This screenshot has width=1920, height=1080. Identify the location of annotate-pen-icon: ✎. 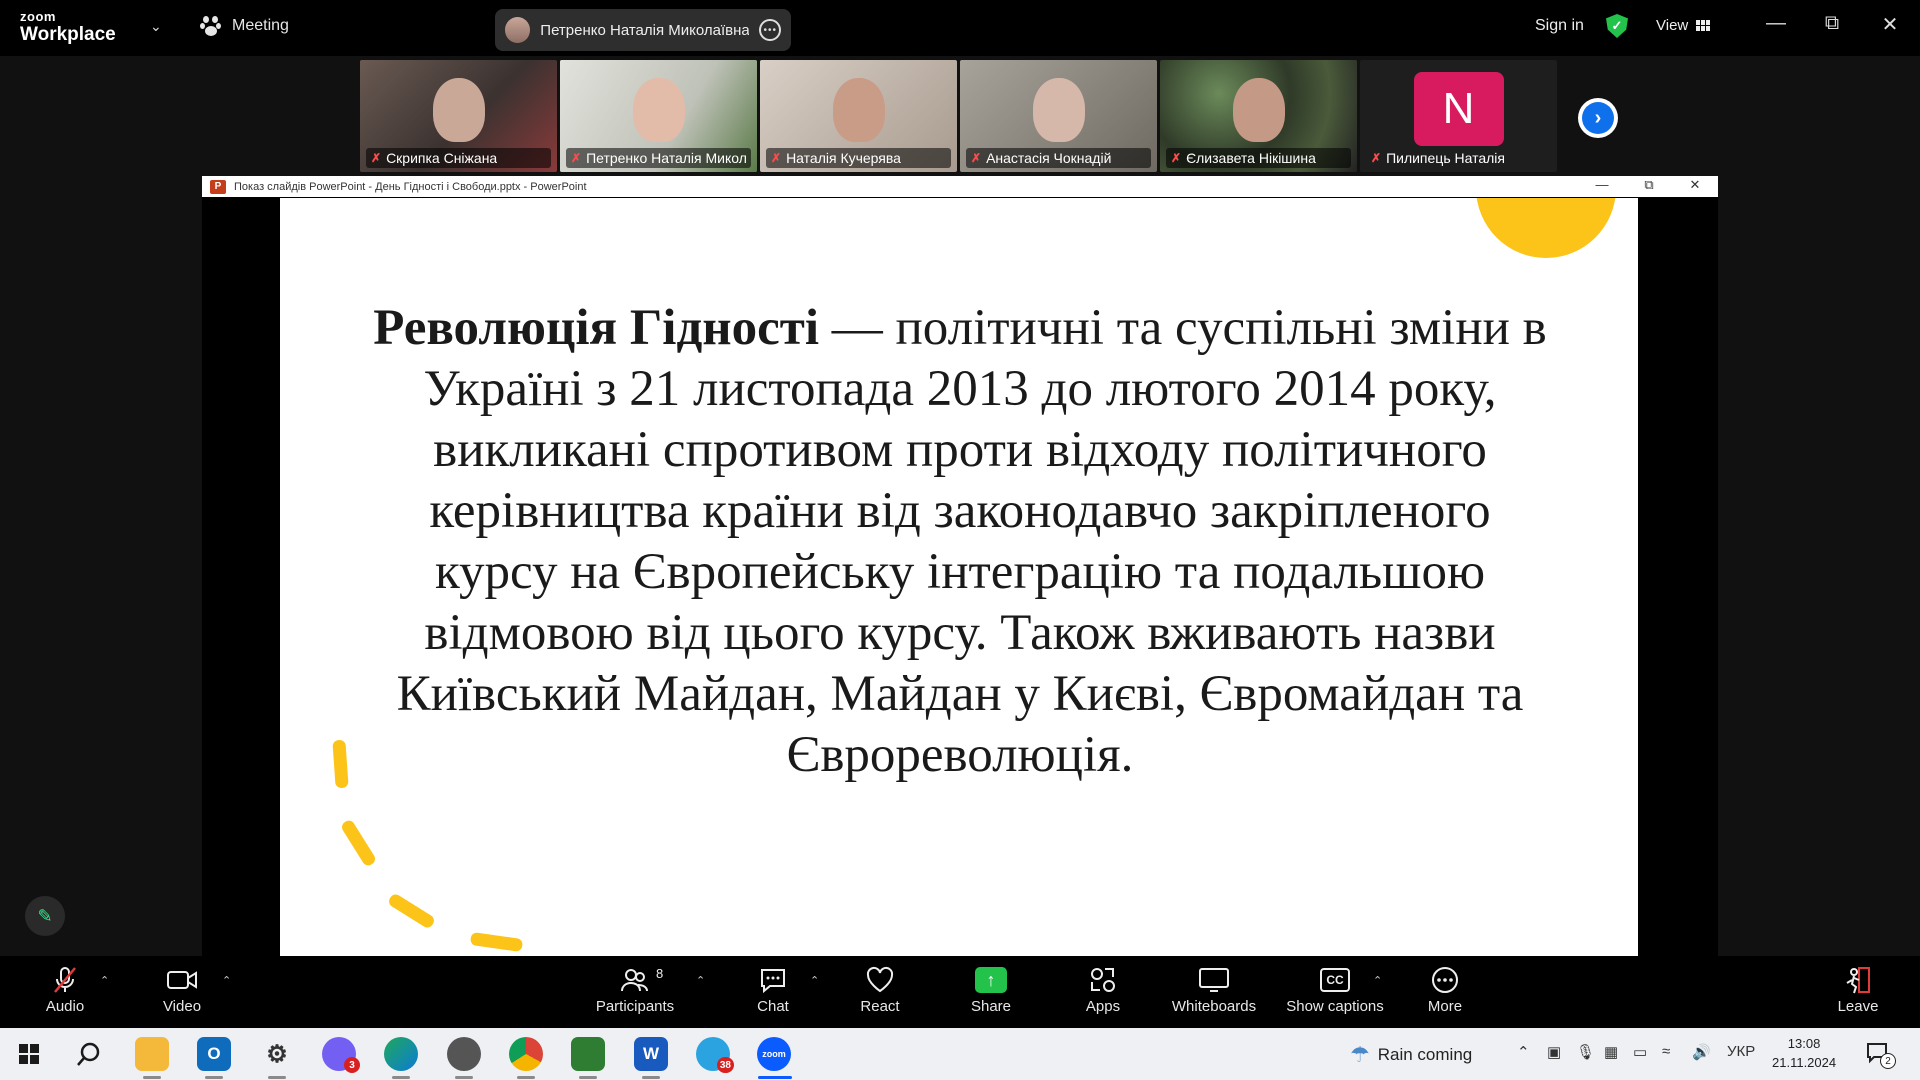
(45, 916).